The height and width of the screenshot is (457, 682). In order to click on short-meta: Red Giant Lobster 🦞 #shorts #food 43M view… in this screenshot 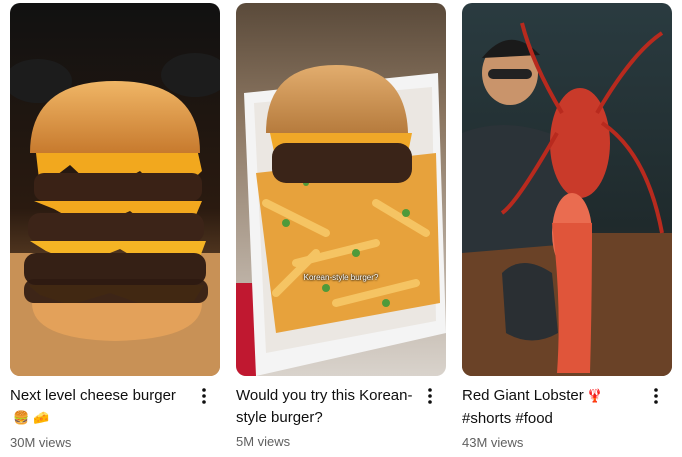, I will do `click(567, 418)`.